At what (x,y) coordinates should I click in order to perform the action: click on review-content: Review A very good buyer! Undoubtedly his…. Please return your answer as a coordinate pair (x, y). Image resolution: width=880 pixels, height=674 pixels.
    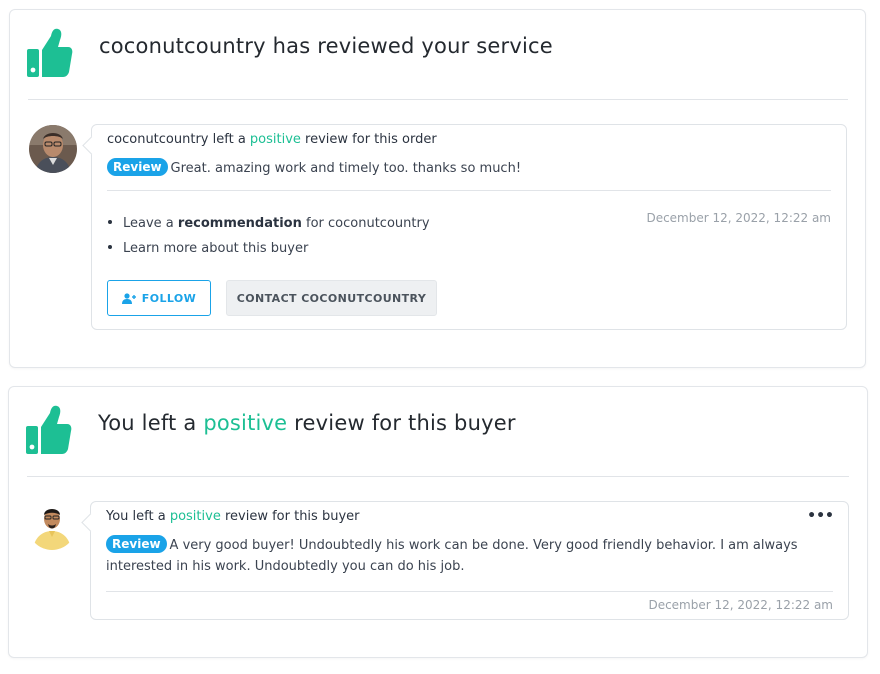
    Looking at the image, I should click on (471, 556).